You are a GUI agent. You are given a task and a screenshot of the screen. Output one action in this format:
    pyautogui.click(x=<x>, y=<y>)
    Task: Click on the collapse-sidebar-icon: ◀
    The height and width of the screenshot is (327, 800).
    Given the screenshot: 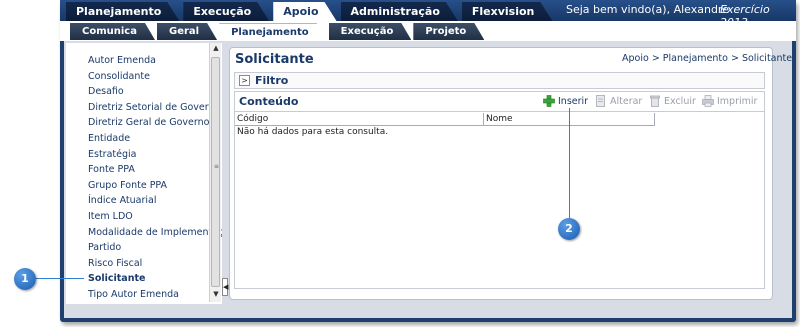 What is the action you would take?
    pyautogui.click(x=225, y=287)
    